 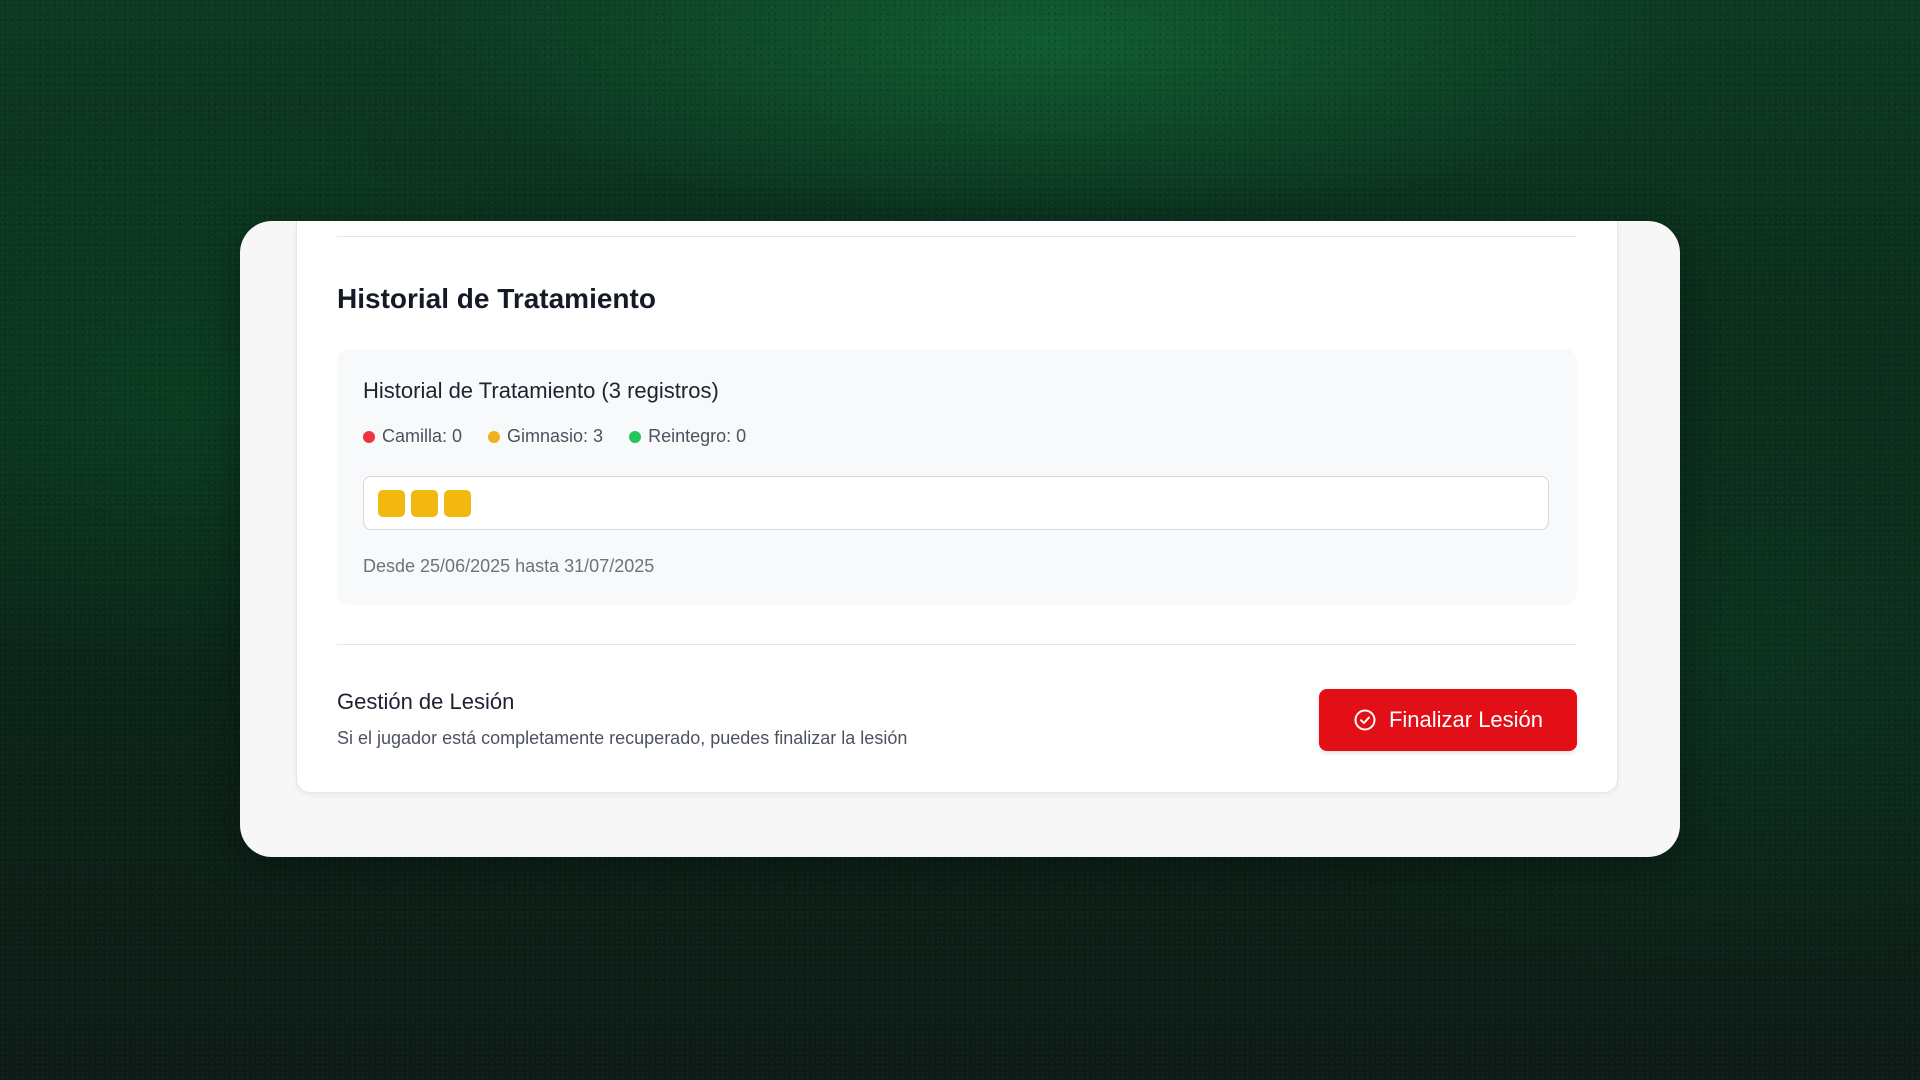 What do you see at coordinates (1466, 719) in the screenshot?
I see `finish-injury-label: Finalizar Lesión` at bounding box center [1466, 719].